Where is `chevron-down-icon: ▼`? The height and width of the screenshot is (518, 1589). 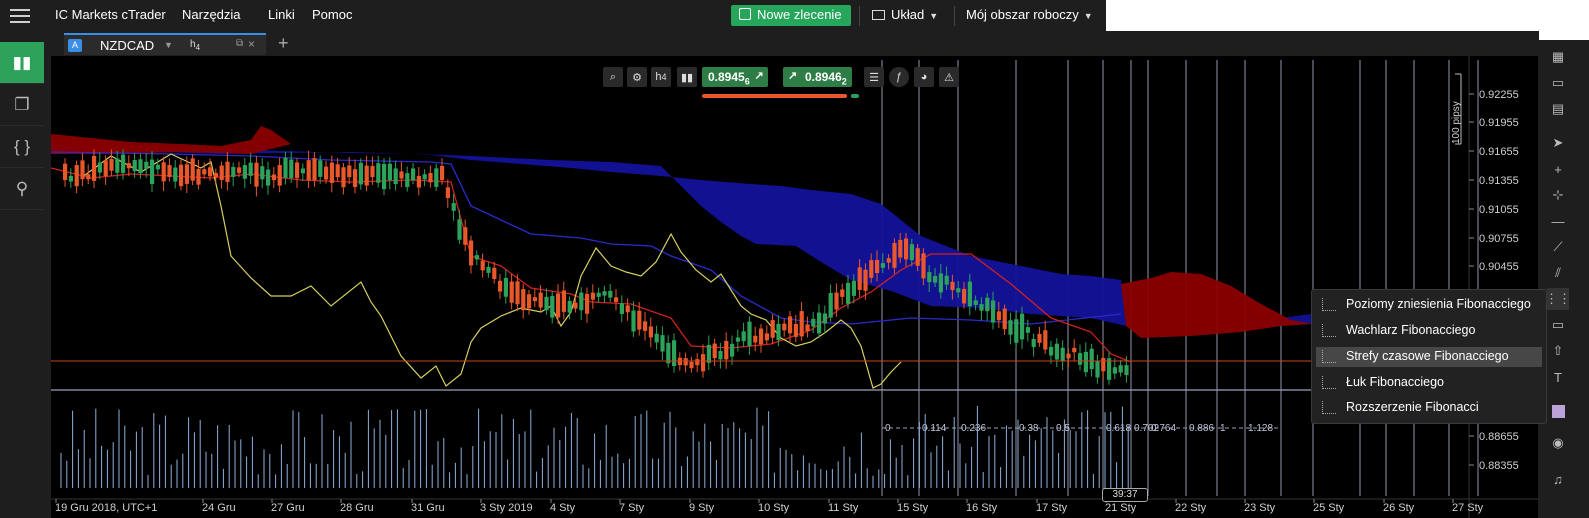
chevron-down-icon: ▼ is located at coordinates (168, 45).